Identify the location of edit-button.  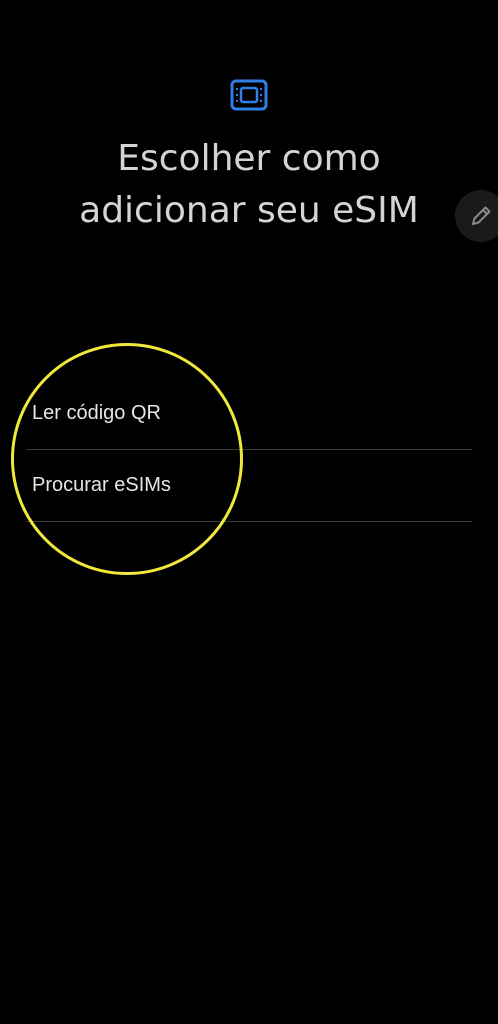
(476, 216).